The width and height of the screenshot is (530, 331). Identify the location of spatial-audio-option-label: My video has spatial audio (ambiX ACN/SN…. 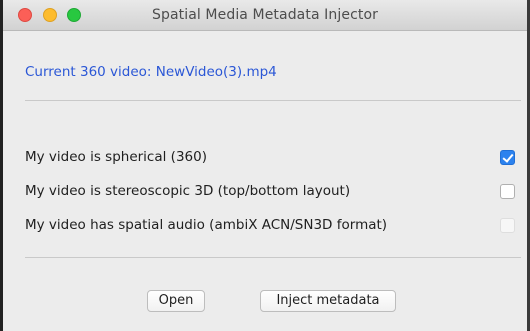
(206, 225).